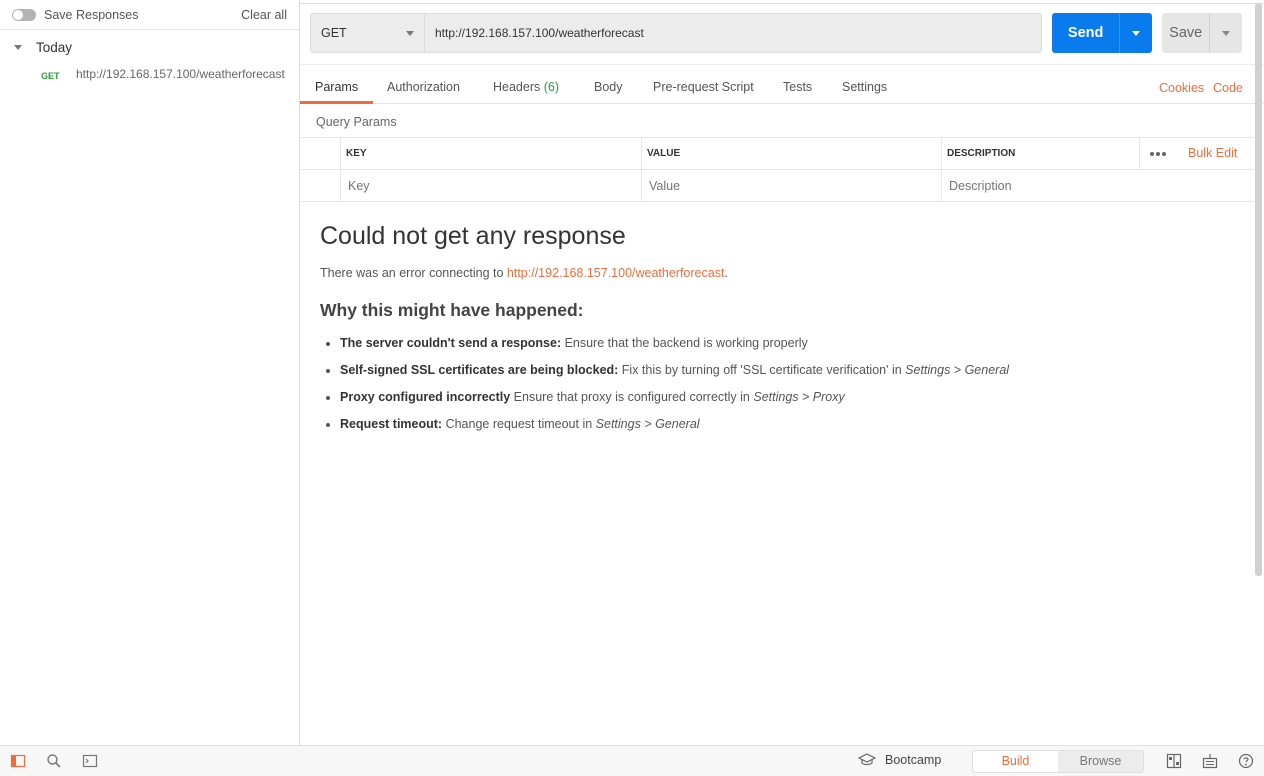 Image resolution: width=1264 pixels, height=776 pixels. Describe the element at coordinates (1174, 761) in the screenshot. I see `two-pane-icon` at that location.